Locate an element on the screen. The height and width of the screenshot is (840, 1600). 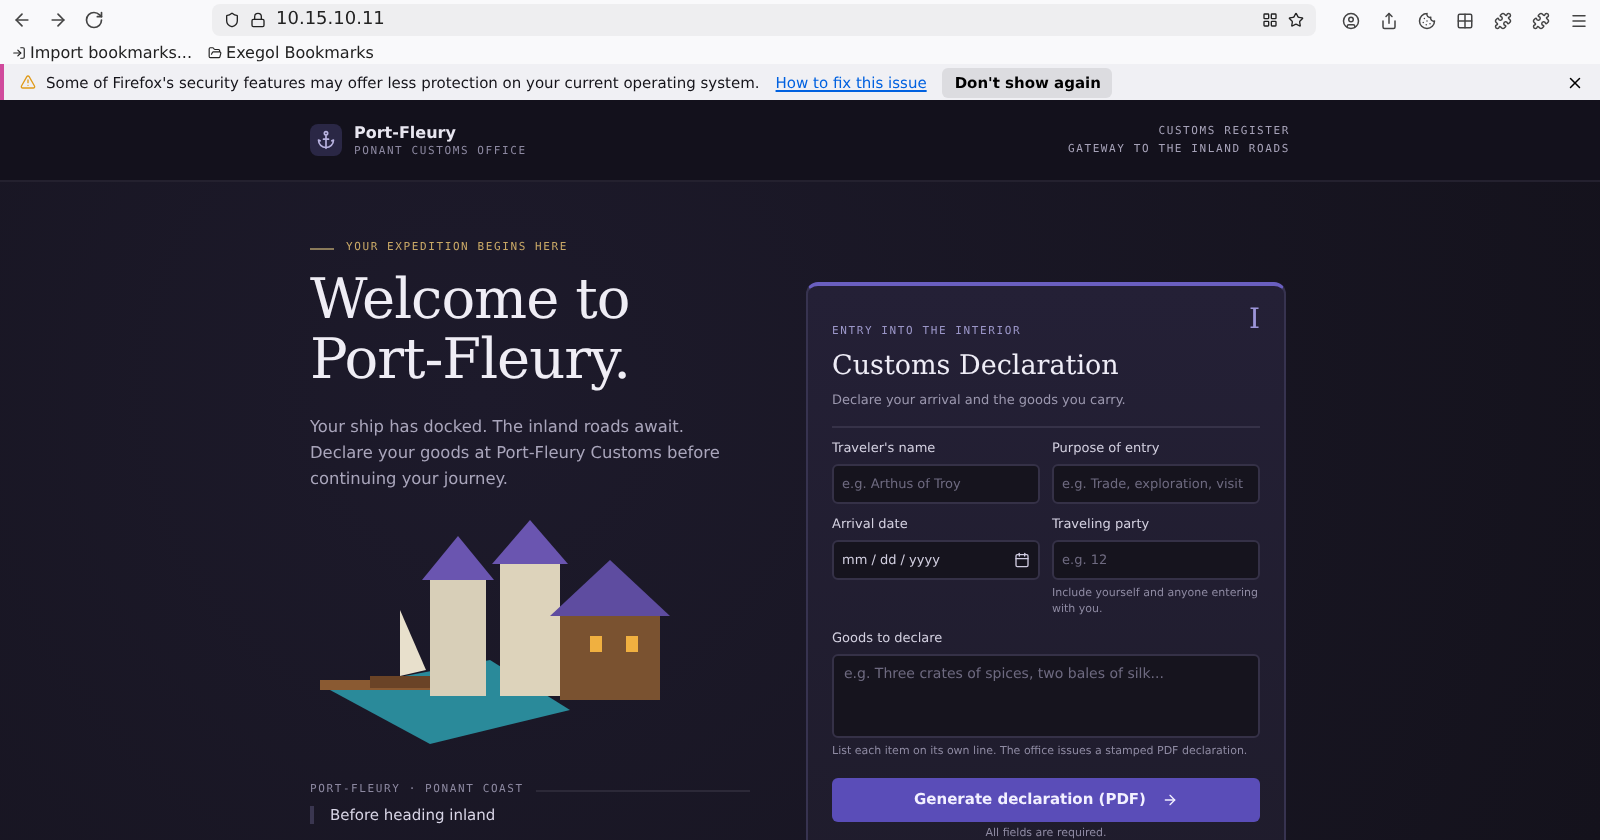
brand-name: Port-Fleury is located at coordinates (406, 132).